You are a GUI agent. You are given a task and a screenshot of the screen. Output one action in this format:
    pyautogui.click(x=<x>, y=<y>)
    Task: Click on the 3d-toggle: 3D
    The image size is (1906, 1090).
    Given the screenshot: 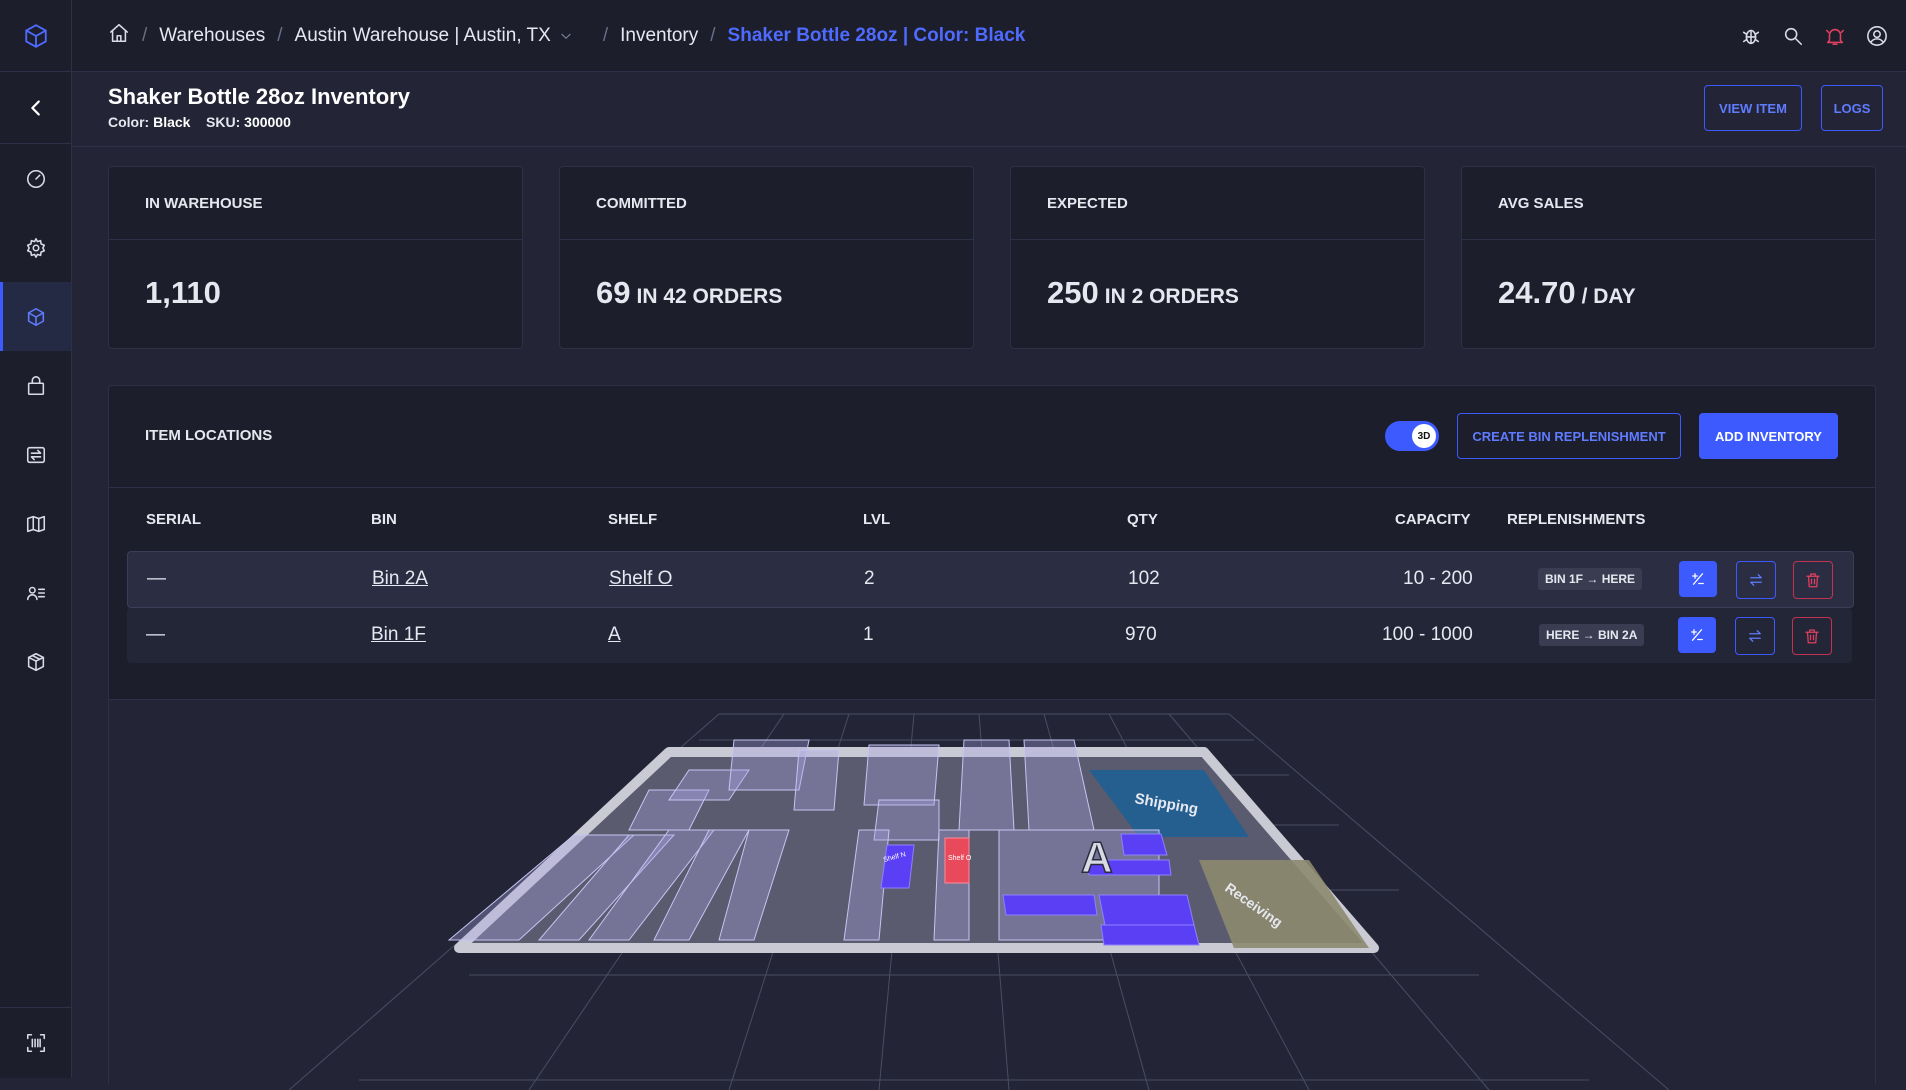 What is the action you would take?
    pyautogui.click(x=1412, y=436)
    